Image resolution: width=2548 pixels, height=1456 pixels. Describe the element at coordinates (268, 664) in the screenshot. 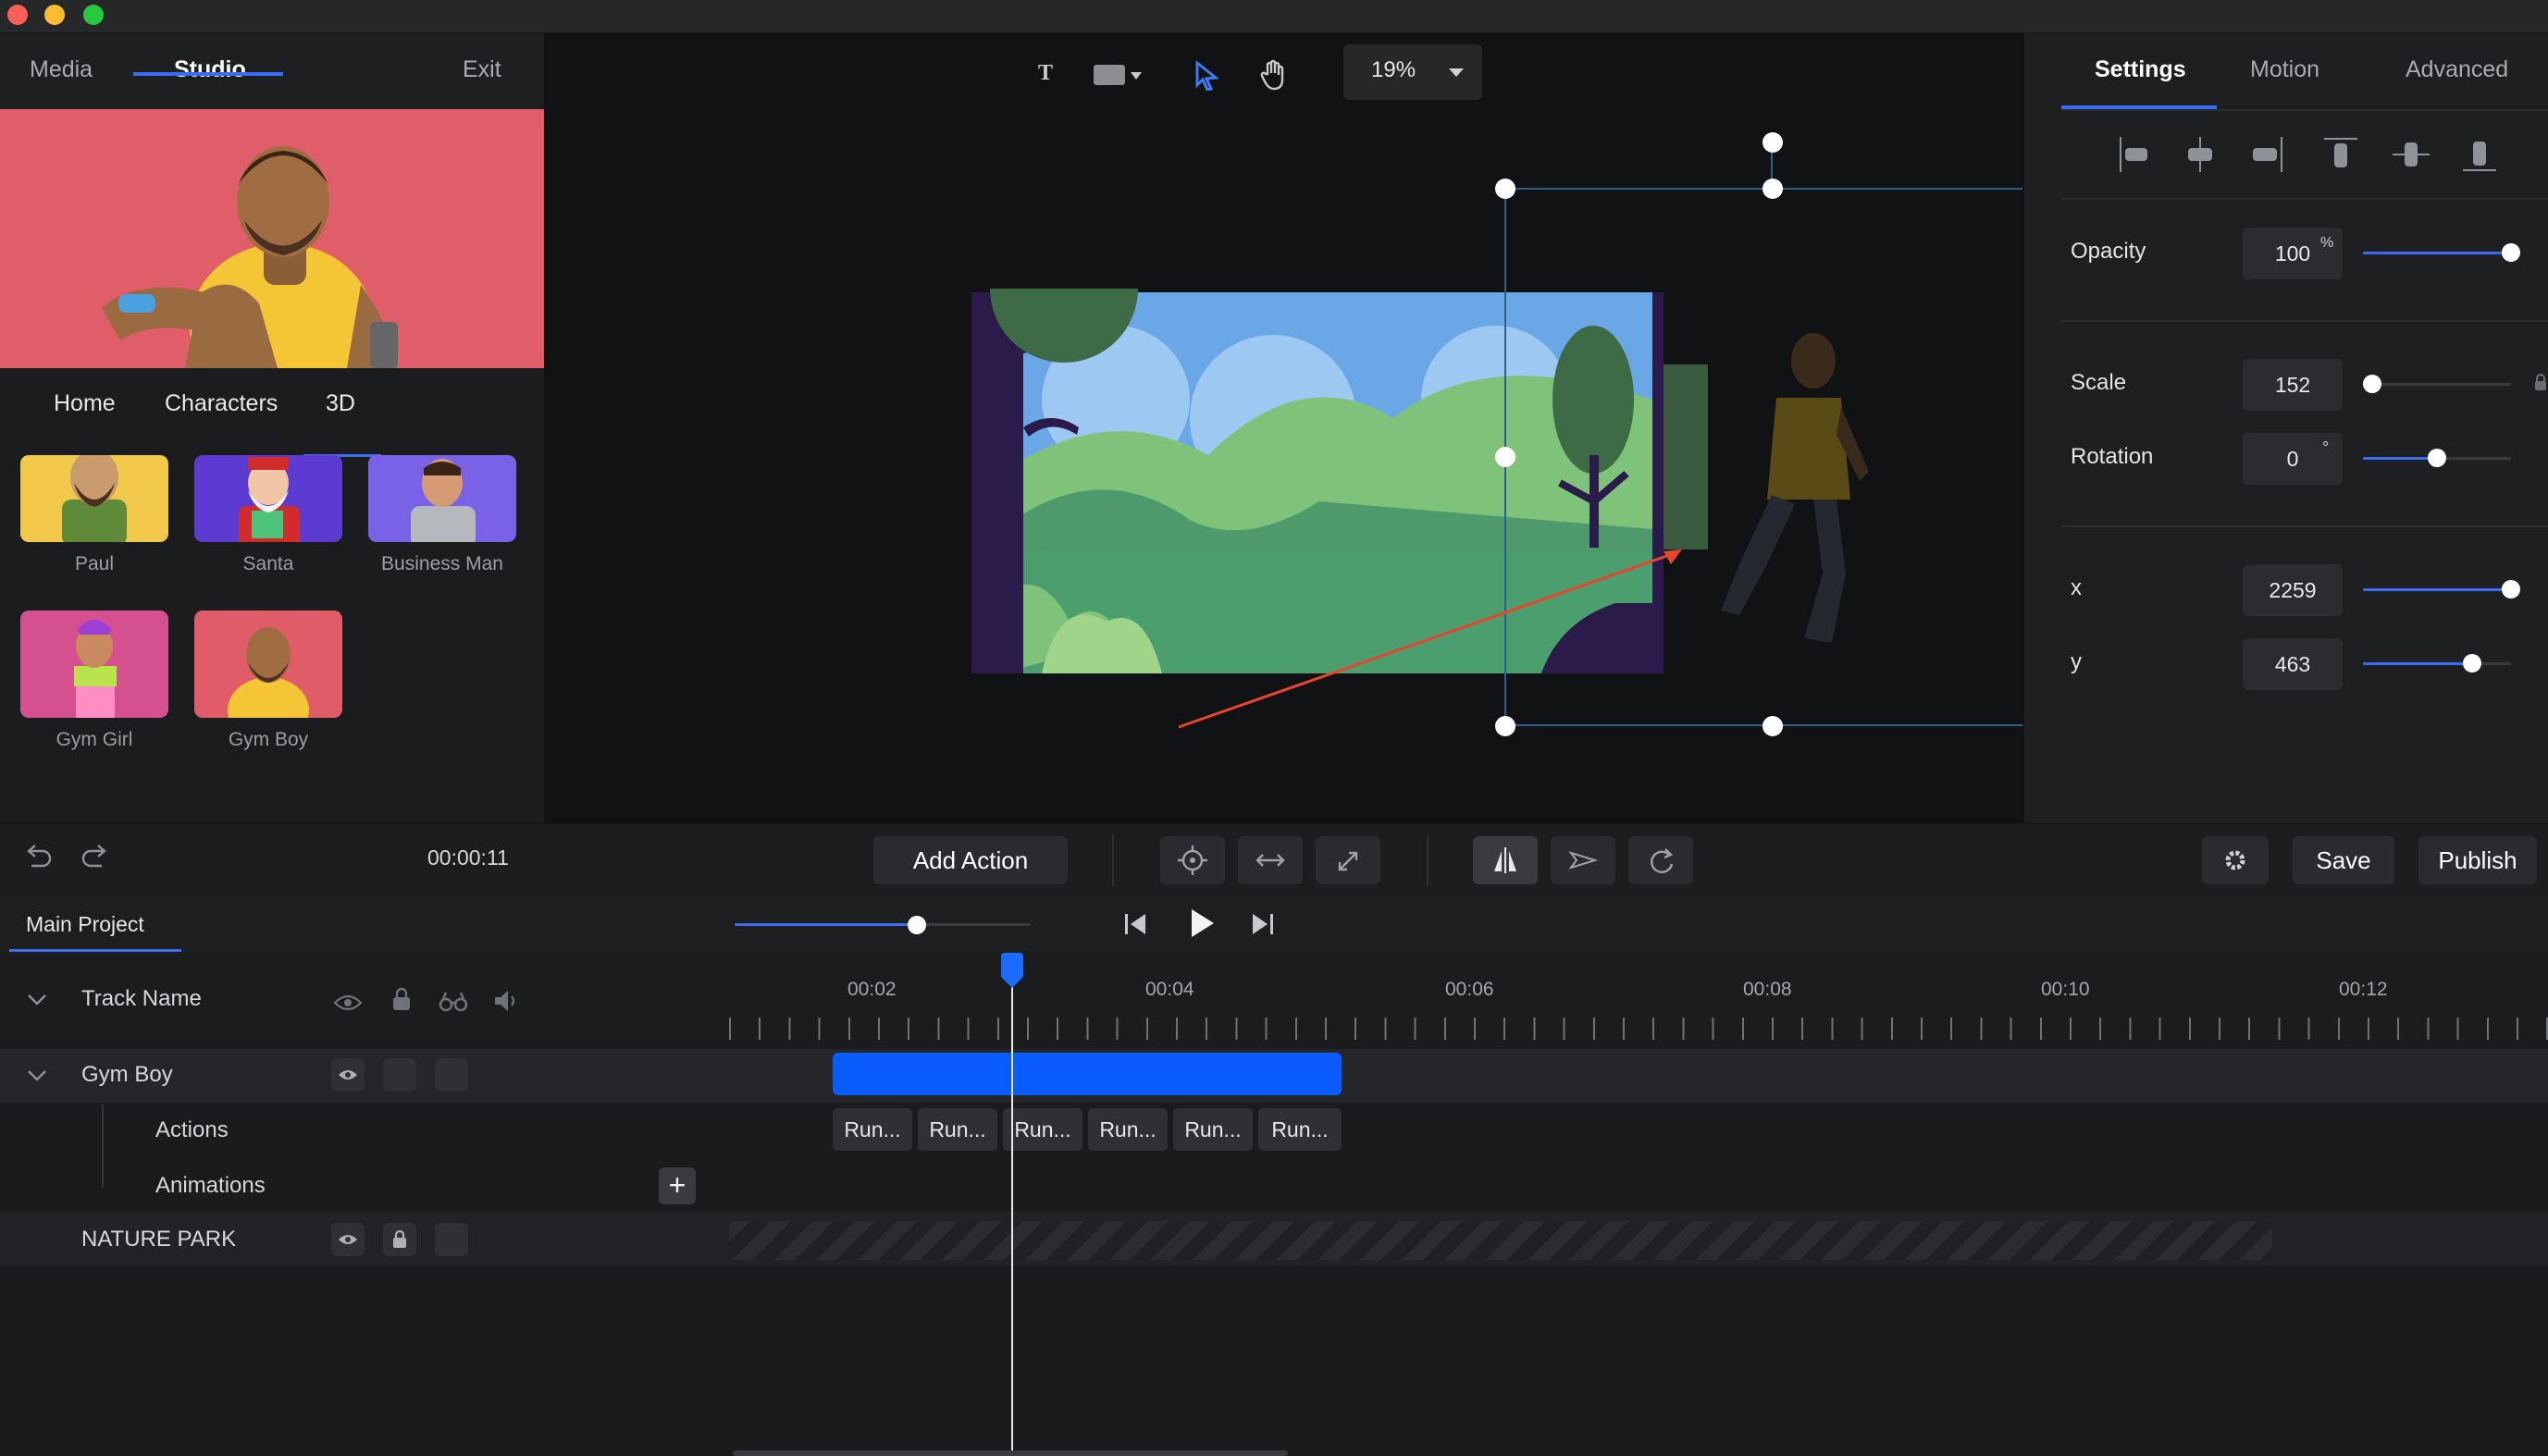

I see `character-card-gym-boy` at that location.